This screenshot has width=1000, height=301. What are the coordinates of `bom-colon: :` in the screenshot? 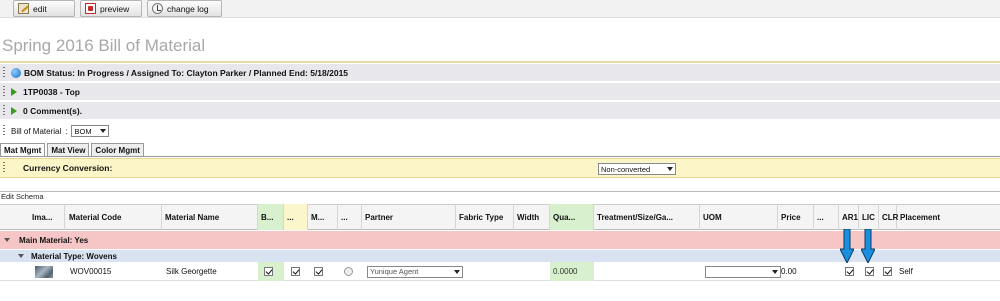 It's located at (66, 131).